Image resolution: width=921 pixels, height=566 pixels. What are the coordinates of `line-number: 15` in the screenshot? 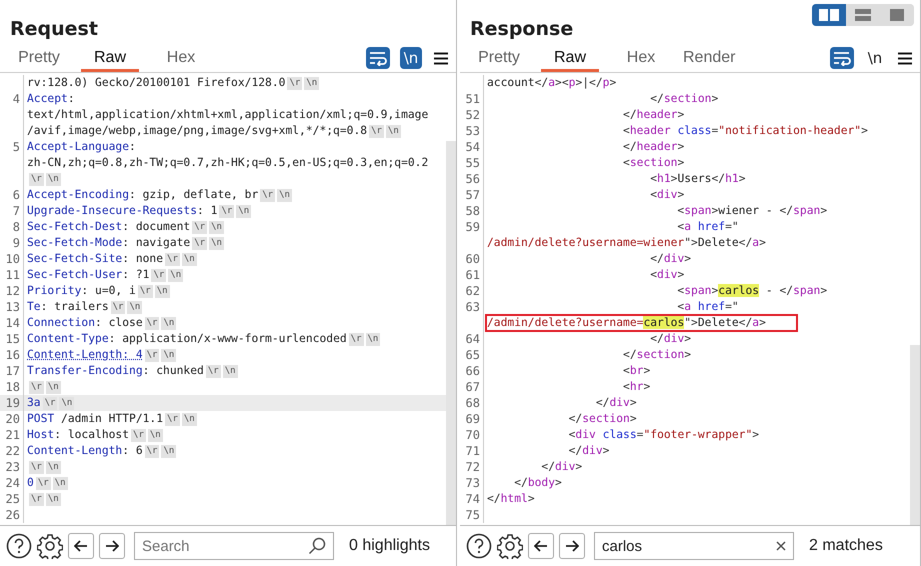 It's located at (12, 339).